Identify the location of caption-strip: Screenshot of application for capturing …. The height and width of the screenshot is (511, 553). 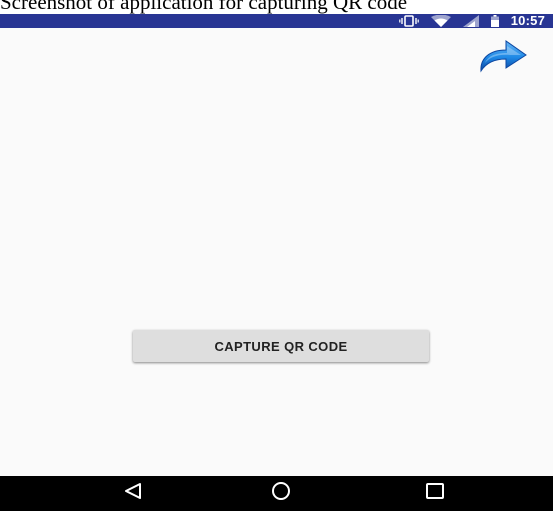
(276, 7).